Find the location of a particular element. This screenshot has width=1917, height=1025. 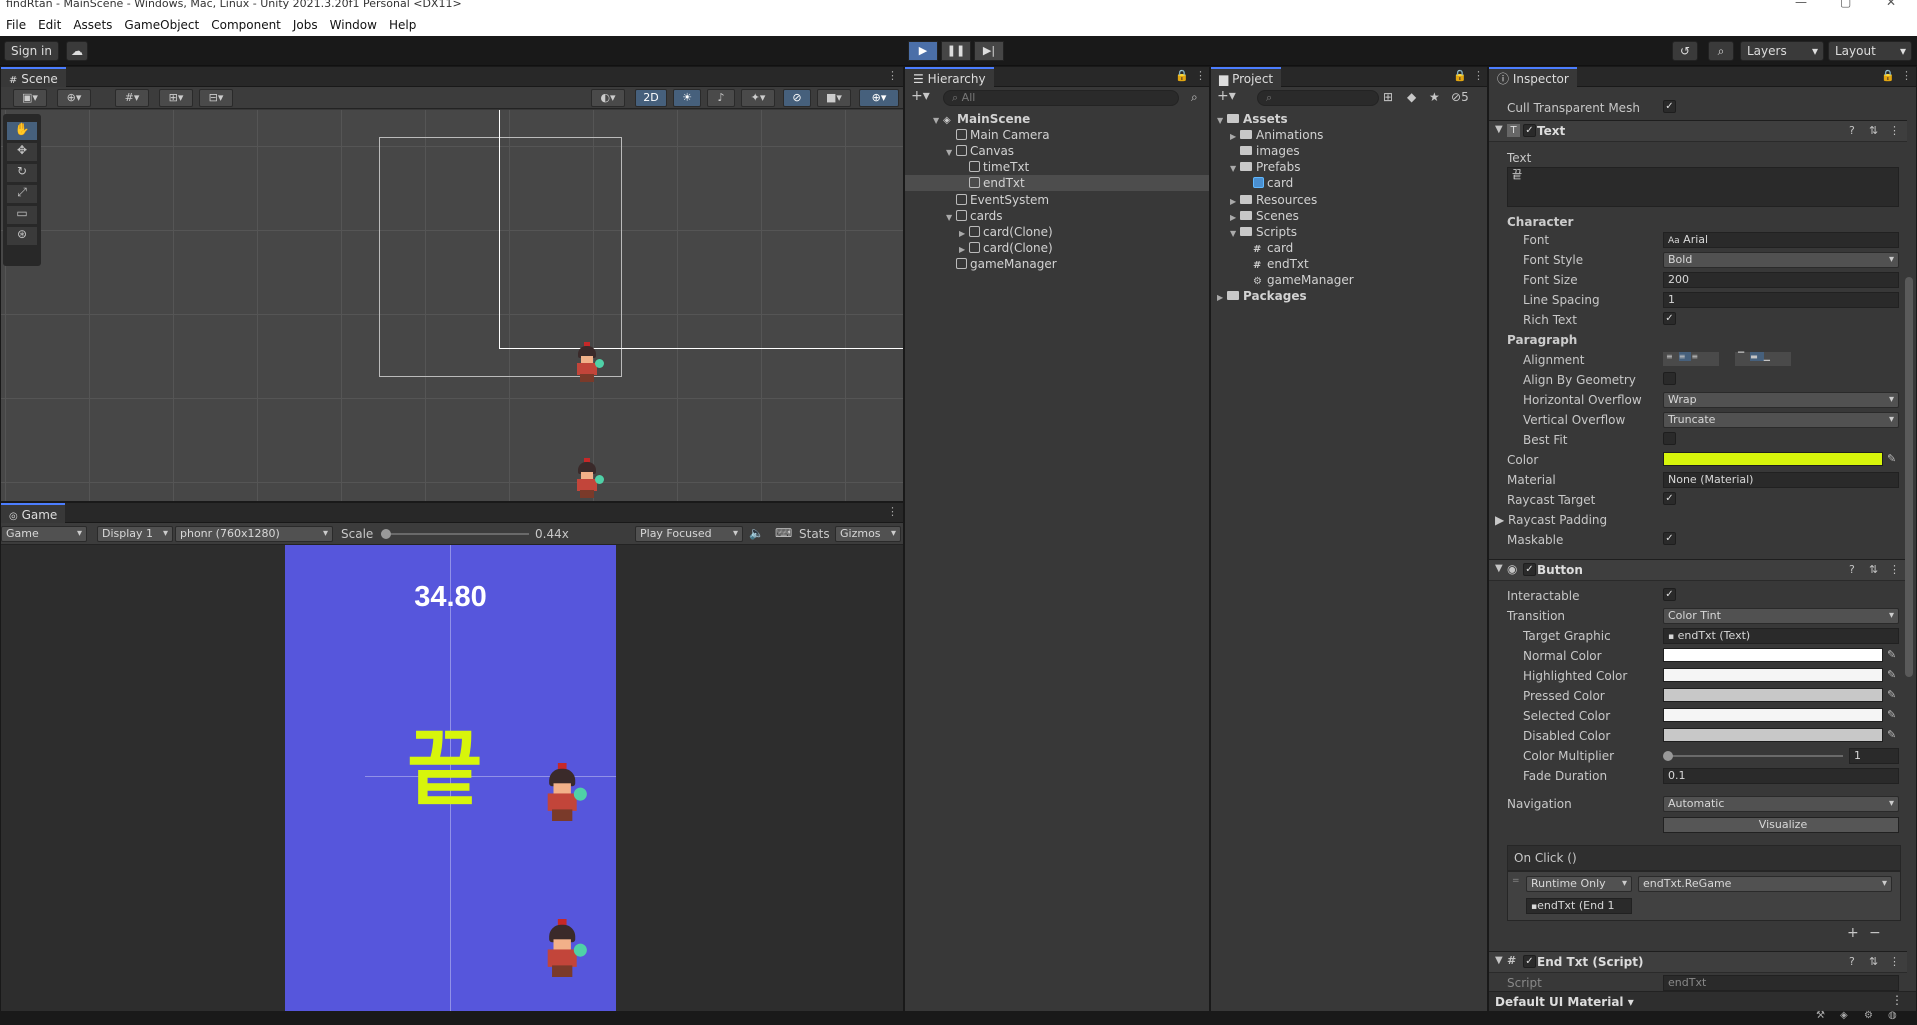

project-item: ▶ Packages is located at coordinates (1349, 296).